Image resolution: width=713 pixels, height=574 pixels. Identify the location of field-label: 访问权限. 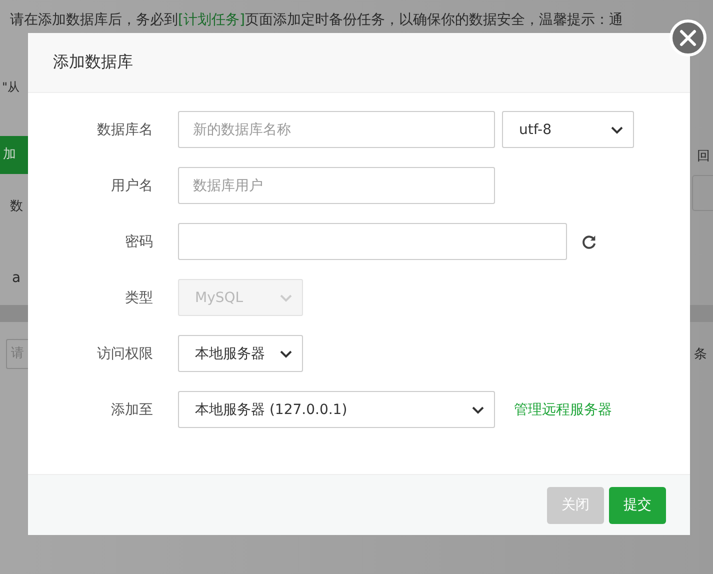
(124, 353).